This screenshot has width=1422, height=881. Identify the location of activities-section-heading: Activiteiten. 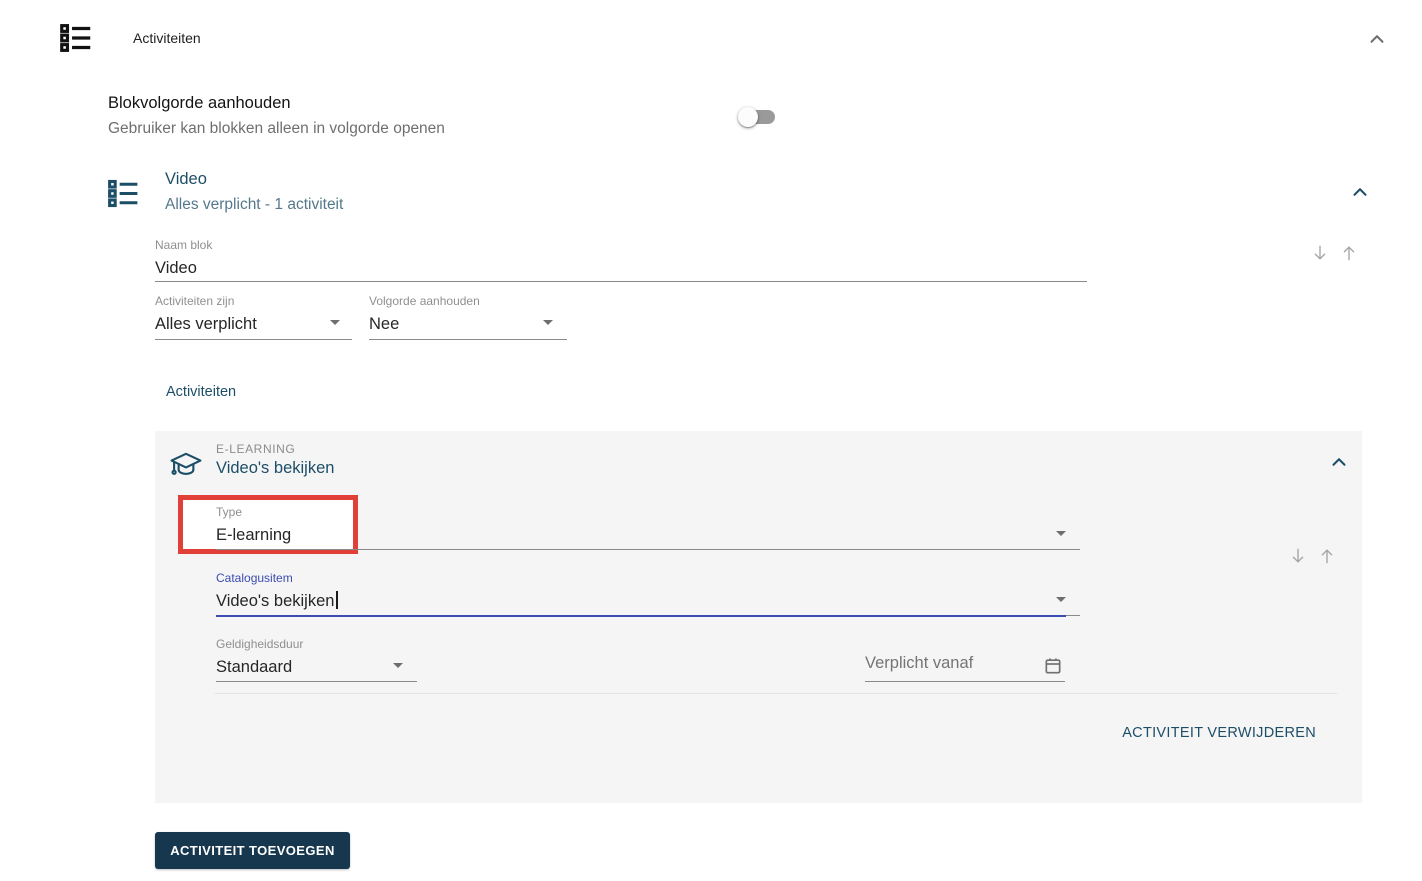
(201, 392).